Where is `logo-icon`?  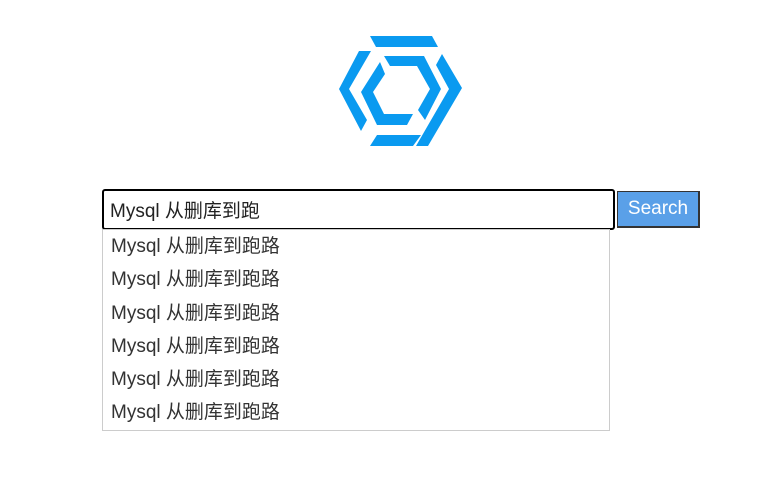
logo-icon is located at coordinates (400, 91).